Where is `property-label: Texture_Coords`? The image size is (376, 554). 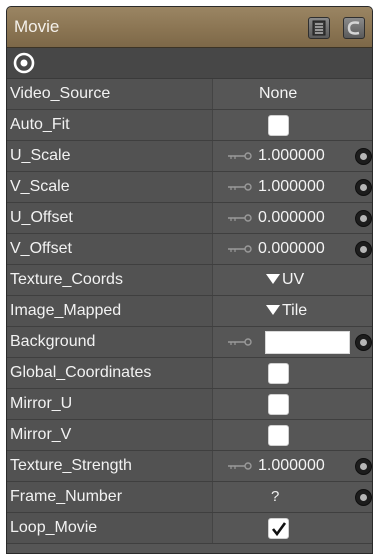
property-label: Texture_Coords is located at coordinates (110, 280).